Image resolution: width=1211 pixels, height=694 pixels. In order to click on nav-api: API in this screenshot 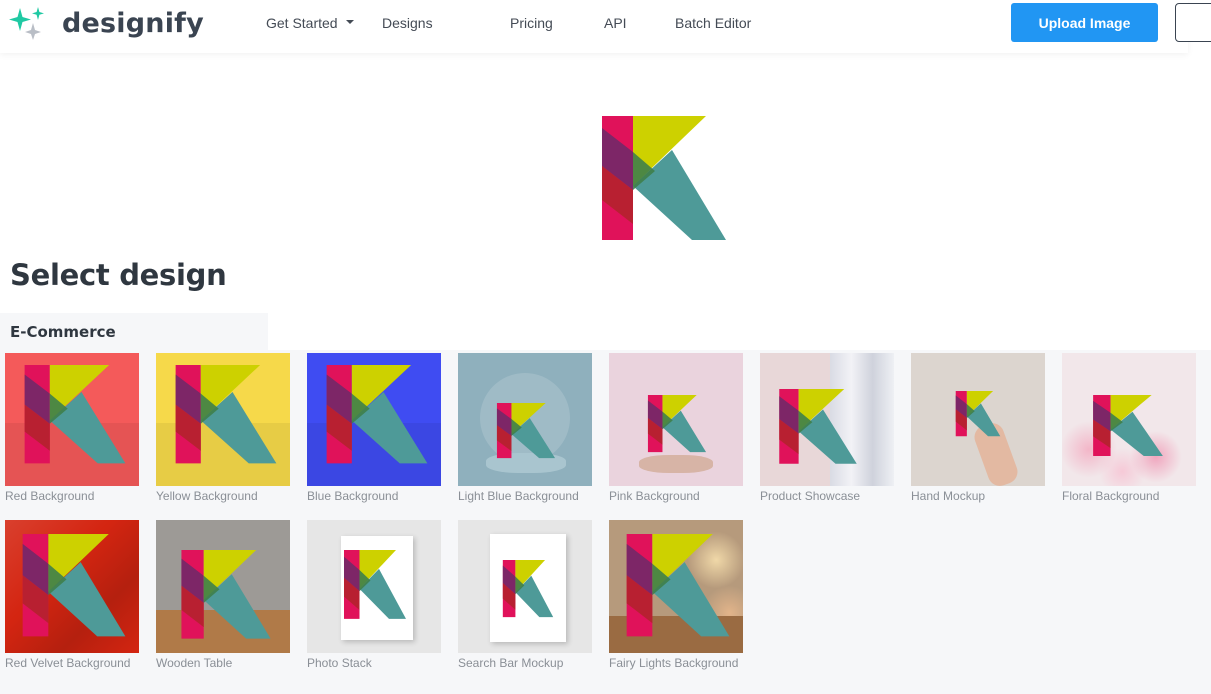, I will do `click(615, 23)`.